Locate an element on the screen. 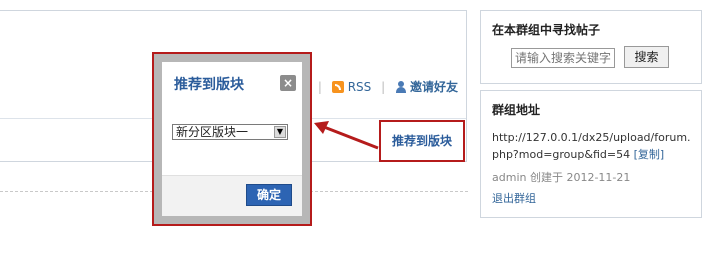  recommend-dialog: 推荐到版块 × 新分区版块一 ▼ 确定 is located at coordinates (232, 139).